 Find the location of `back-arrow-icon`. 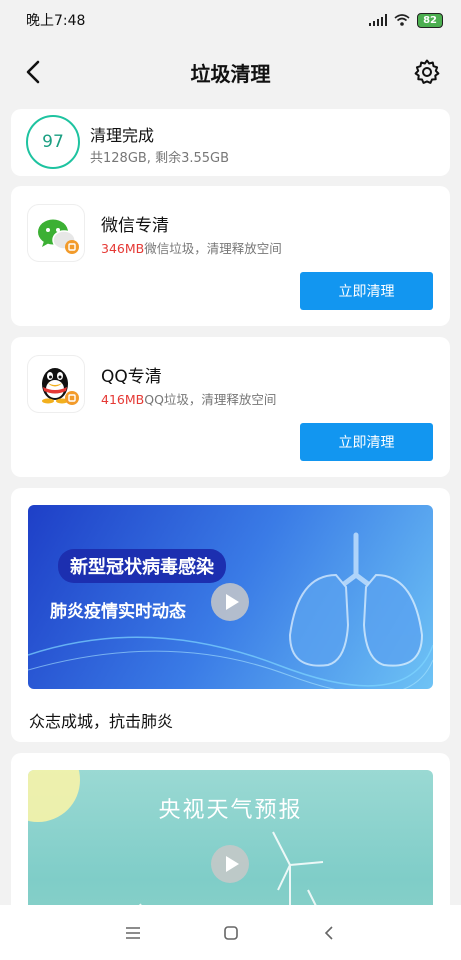

back-arrow-icon is located at coordinates (33, 72).